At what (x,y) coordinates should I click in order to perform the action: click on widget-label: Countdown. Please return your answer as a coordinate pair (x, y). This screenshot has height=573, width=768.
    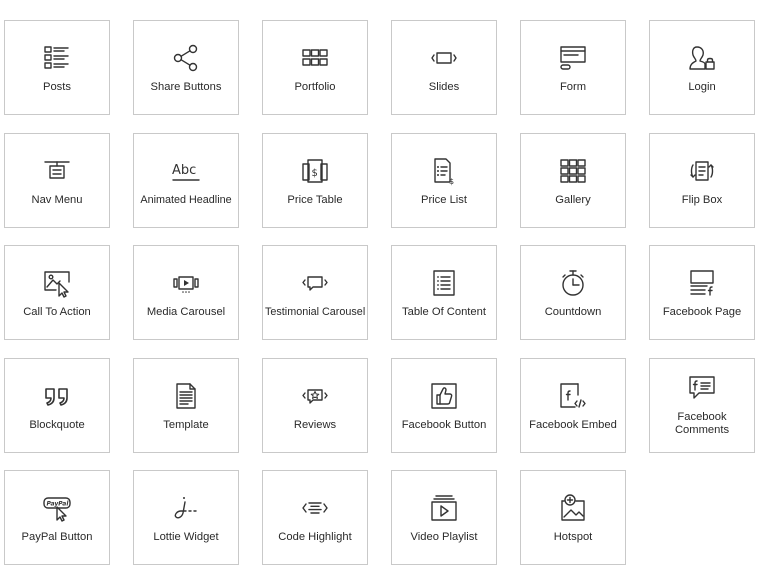
    Looking at the image, I should click on (573, 312).